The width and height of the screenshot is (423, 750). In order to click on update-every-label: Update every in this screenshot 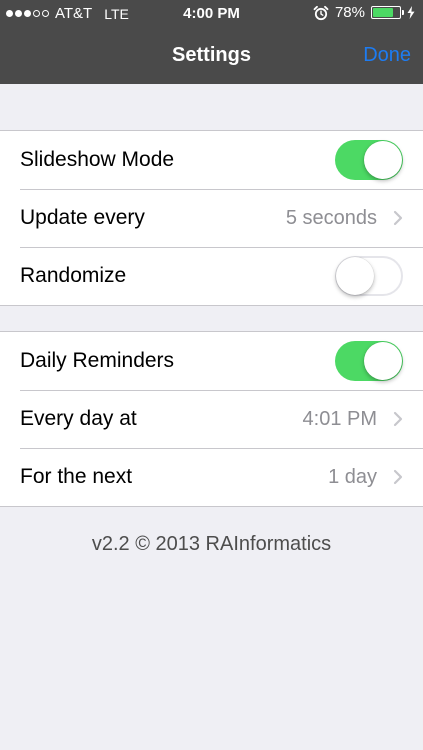, I will do `click(82, 217)`.